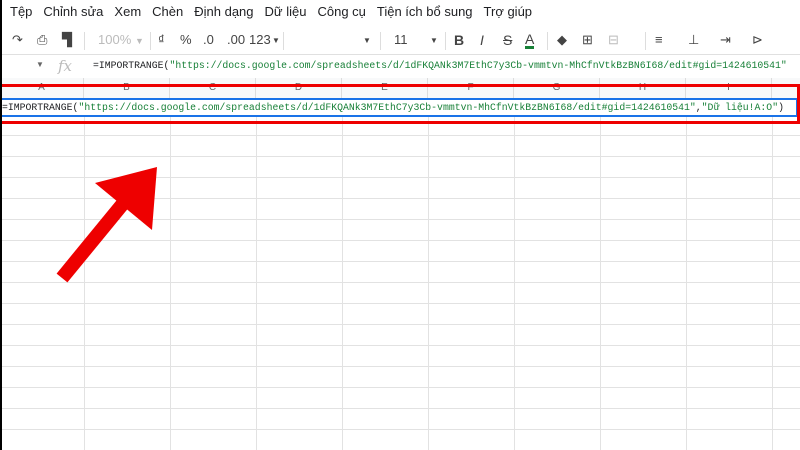  I want to click on red-arrow-icon, so click(106, 225).